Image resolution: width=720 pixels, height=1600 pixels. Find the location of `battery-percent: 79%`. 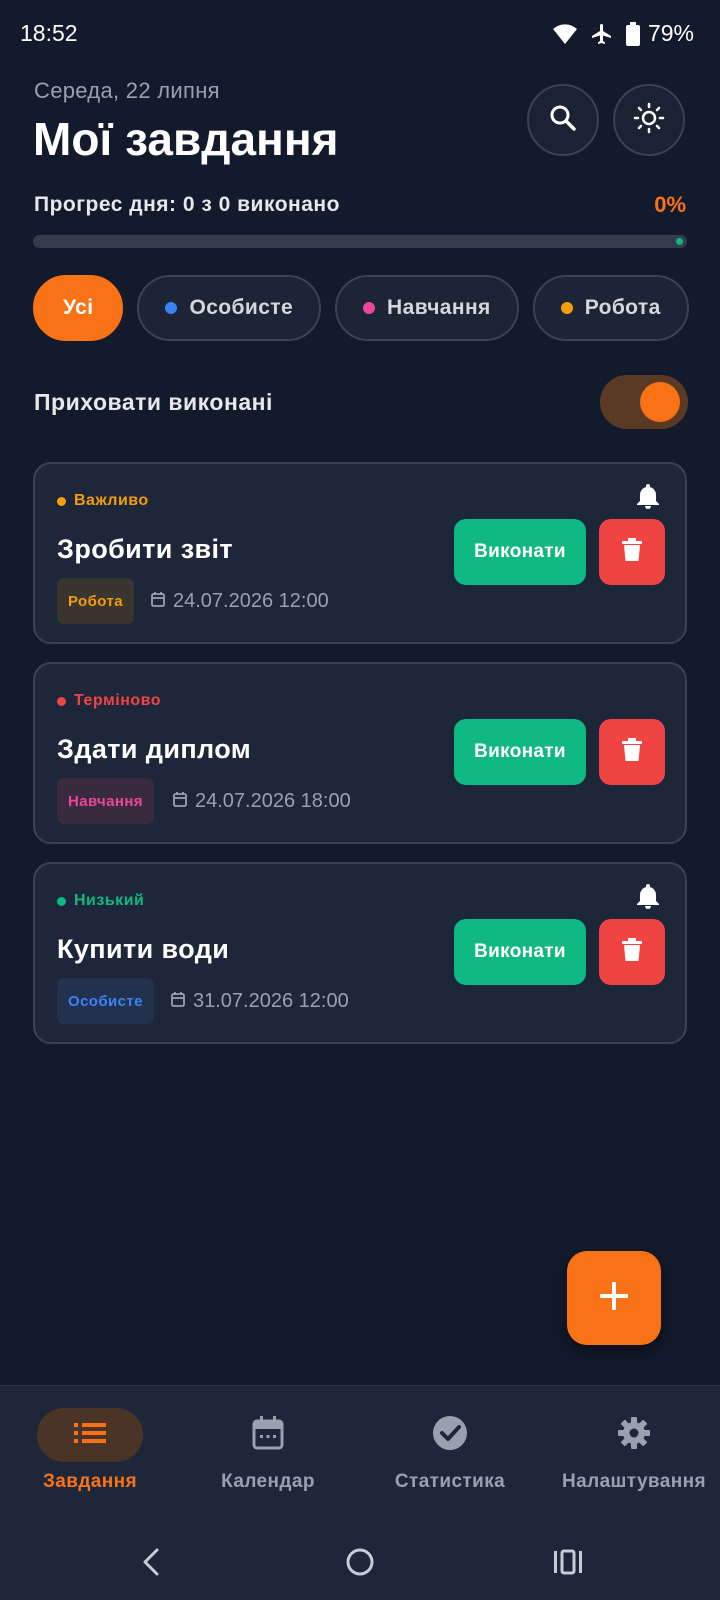

battery-percent: 79% is located at coordinates (670, 33).